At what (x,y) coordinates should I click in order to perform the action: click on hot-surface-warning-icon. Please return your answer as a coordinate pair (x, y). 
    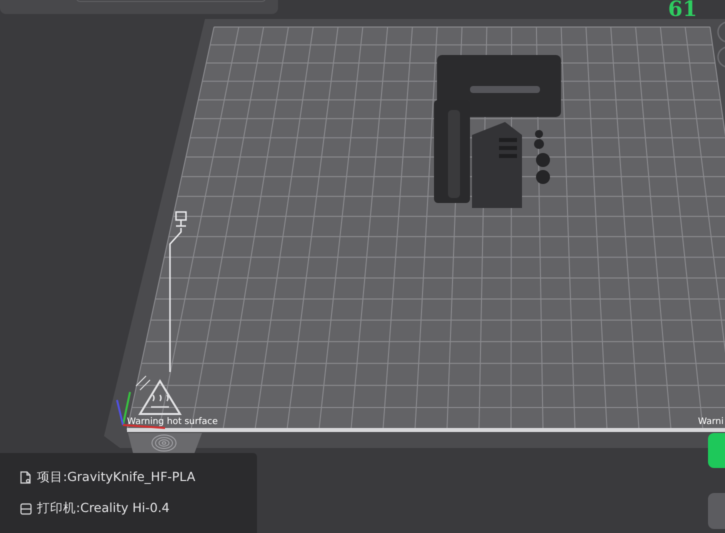
    Looking at the image, I should click on (159, 395).